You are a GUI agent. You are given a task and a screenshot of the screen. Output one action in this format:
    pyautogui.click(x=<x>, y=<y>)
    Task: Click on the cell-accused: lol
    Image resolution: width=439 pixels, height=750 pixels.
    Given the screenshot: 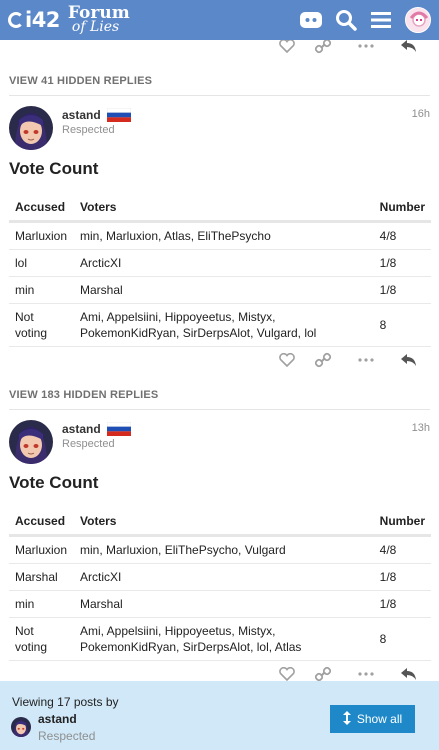 What is the action you would take?
    pyautogui.click(x=41, y=263)
    